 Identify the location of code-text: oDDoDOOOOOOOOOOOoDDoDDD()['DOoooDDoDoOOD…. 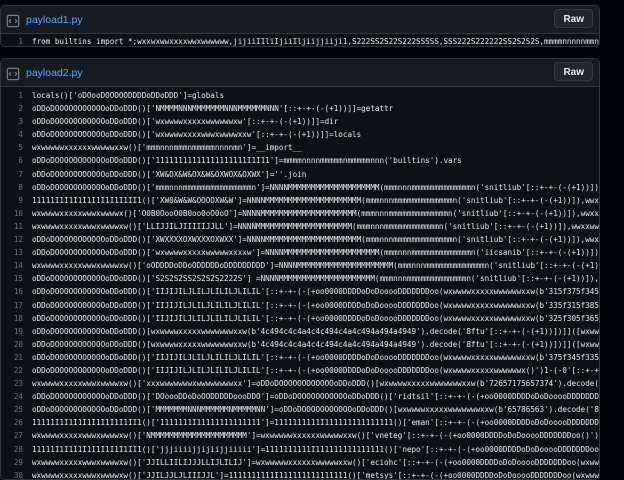
(315, 397).